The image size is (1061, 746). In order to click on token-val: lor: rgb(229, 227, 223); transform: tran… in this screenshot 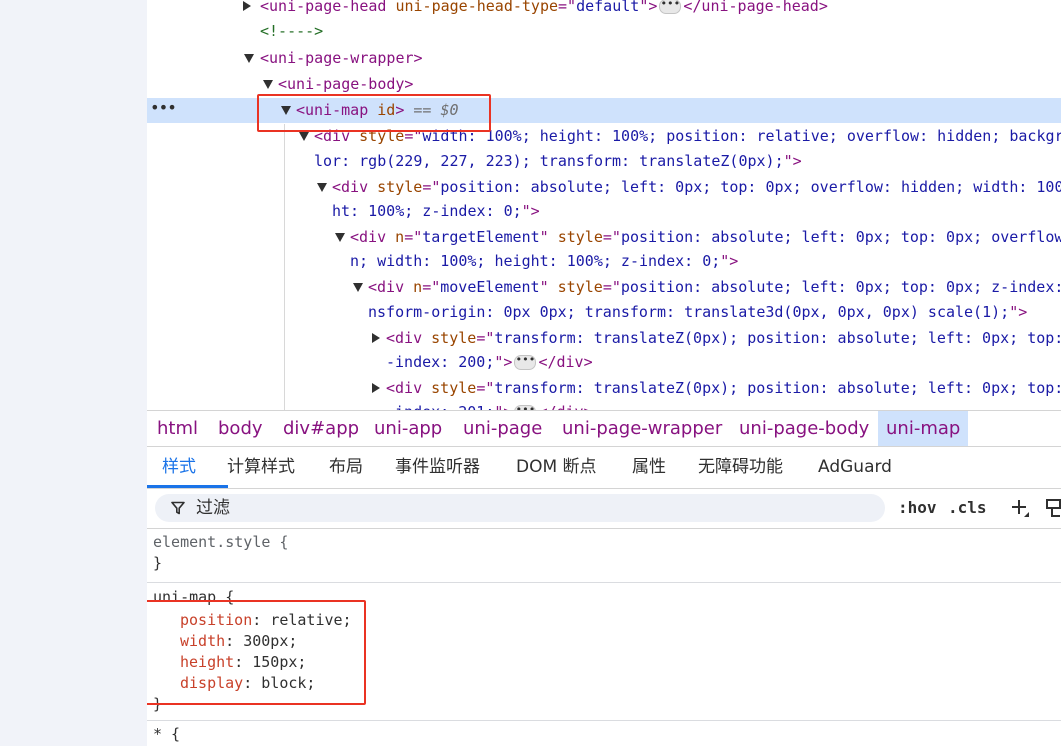, I will do `click(549, 161)`.